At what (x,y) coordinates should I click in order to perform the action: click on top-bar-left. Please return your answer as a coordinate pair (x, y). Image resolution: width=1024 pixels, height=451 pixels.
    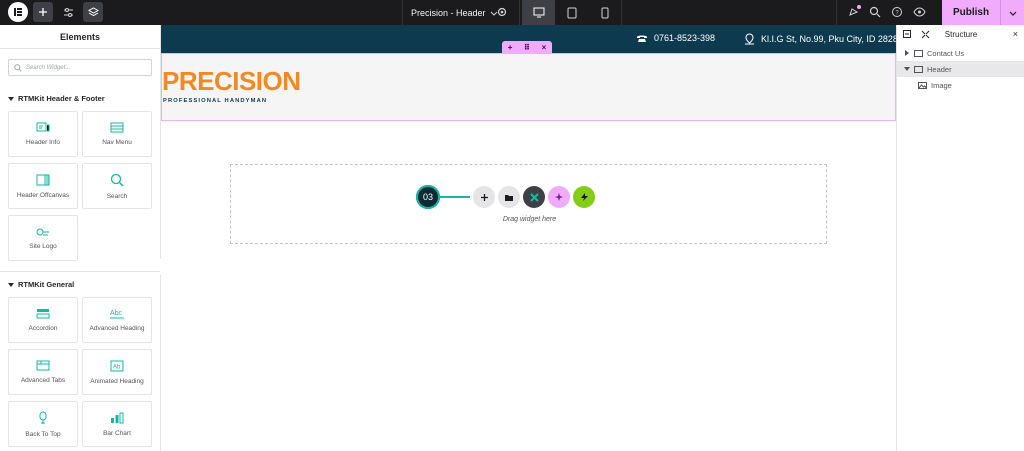
    Looking at the image, I should click on (55, 12).